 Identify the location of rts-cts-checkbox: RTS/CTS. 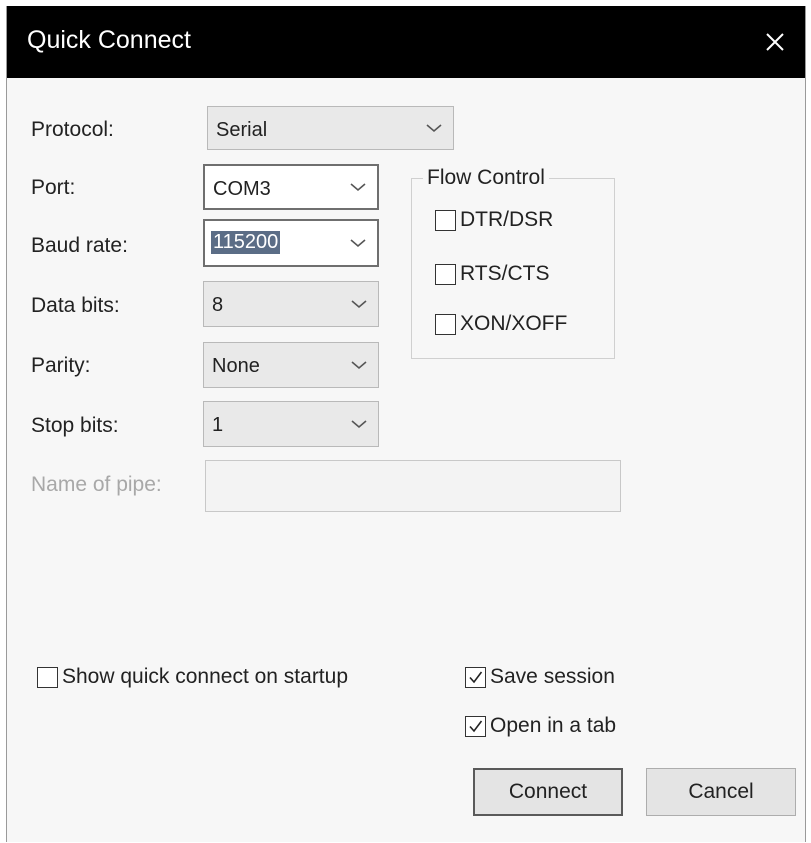
(492, 274).